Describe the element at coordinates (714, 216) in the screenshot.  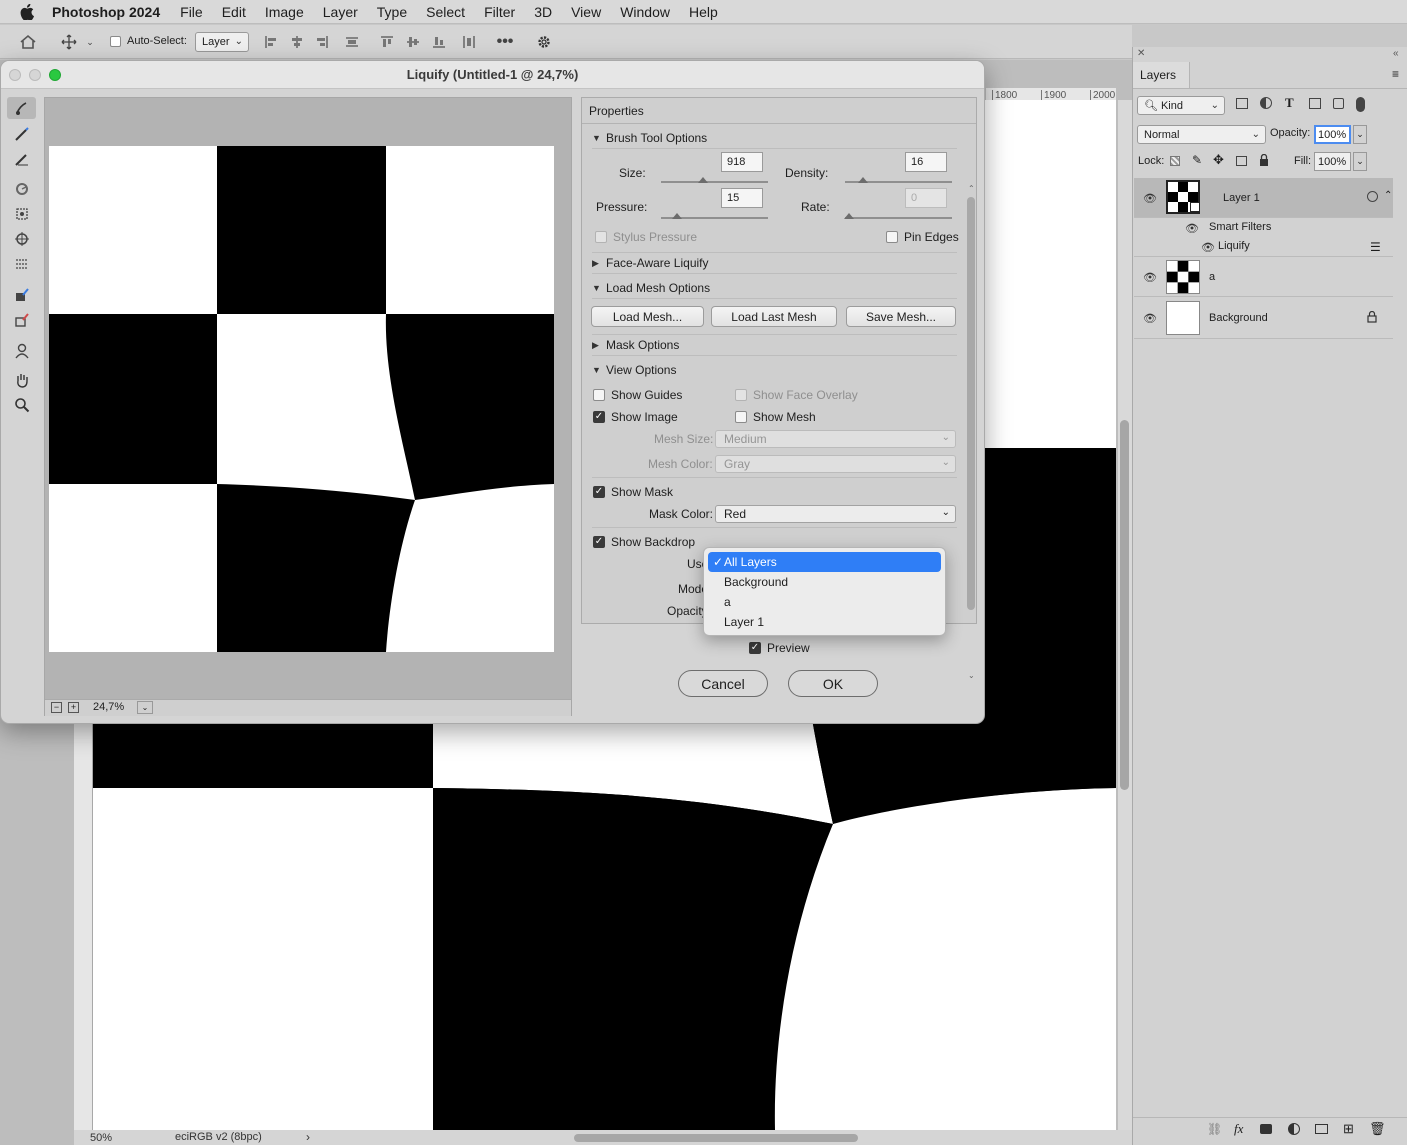
I see `pressure-slider` at that location.